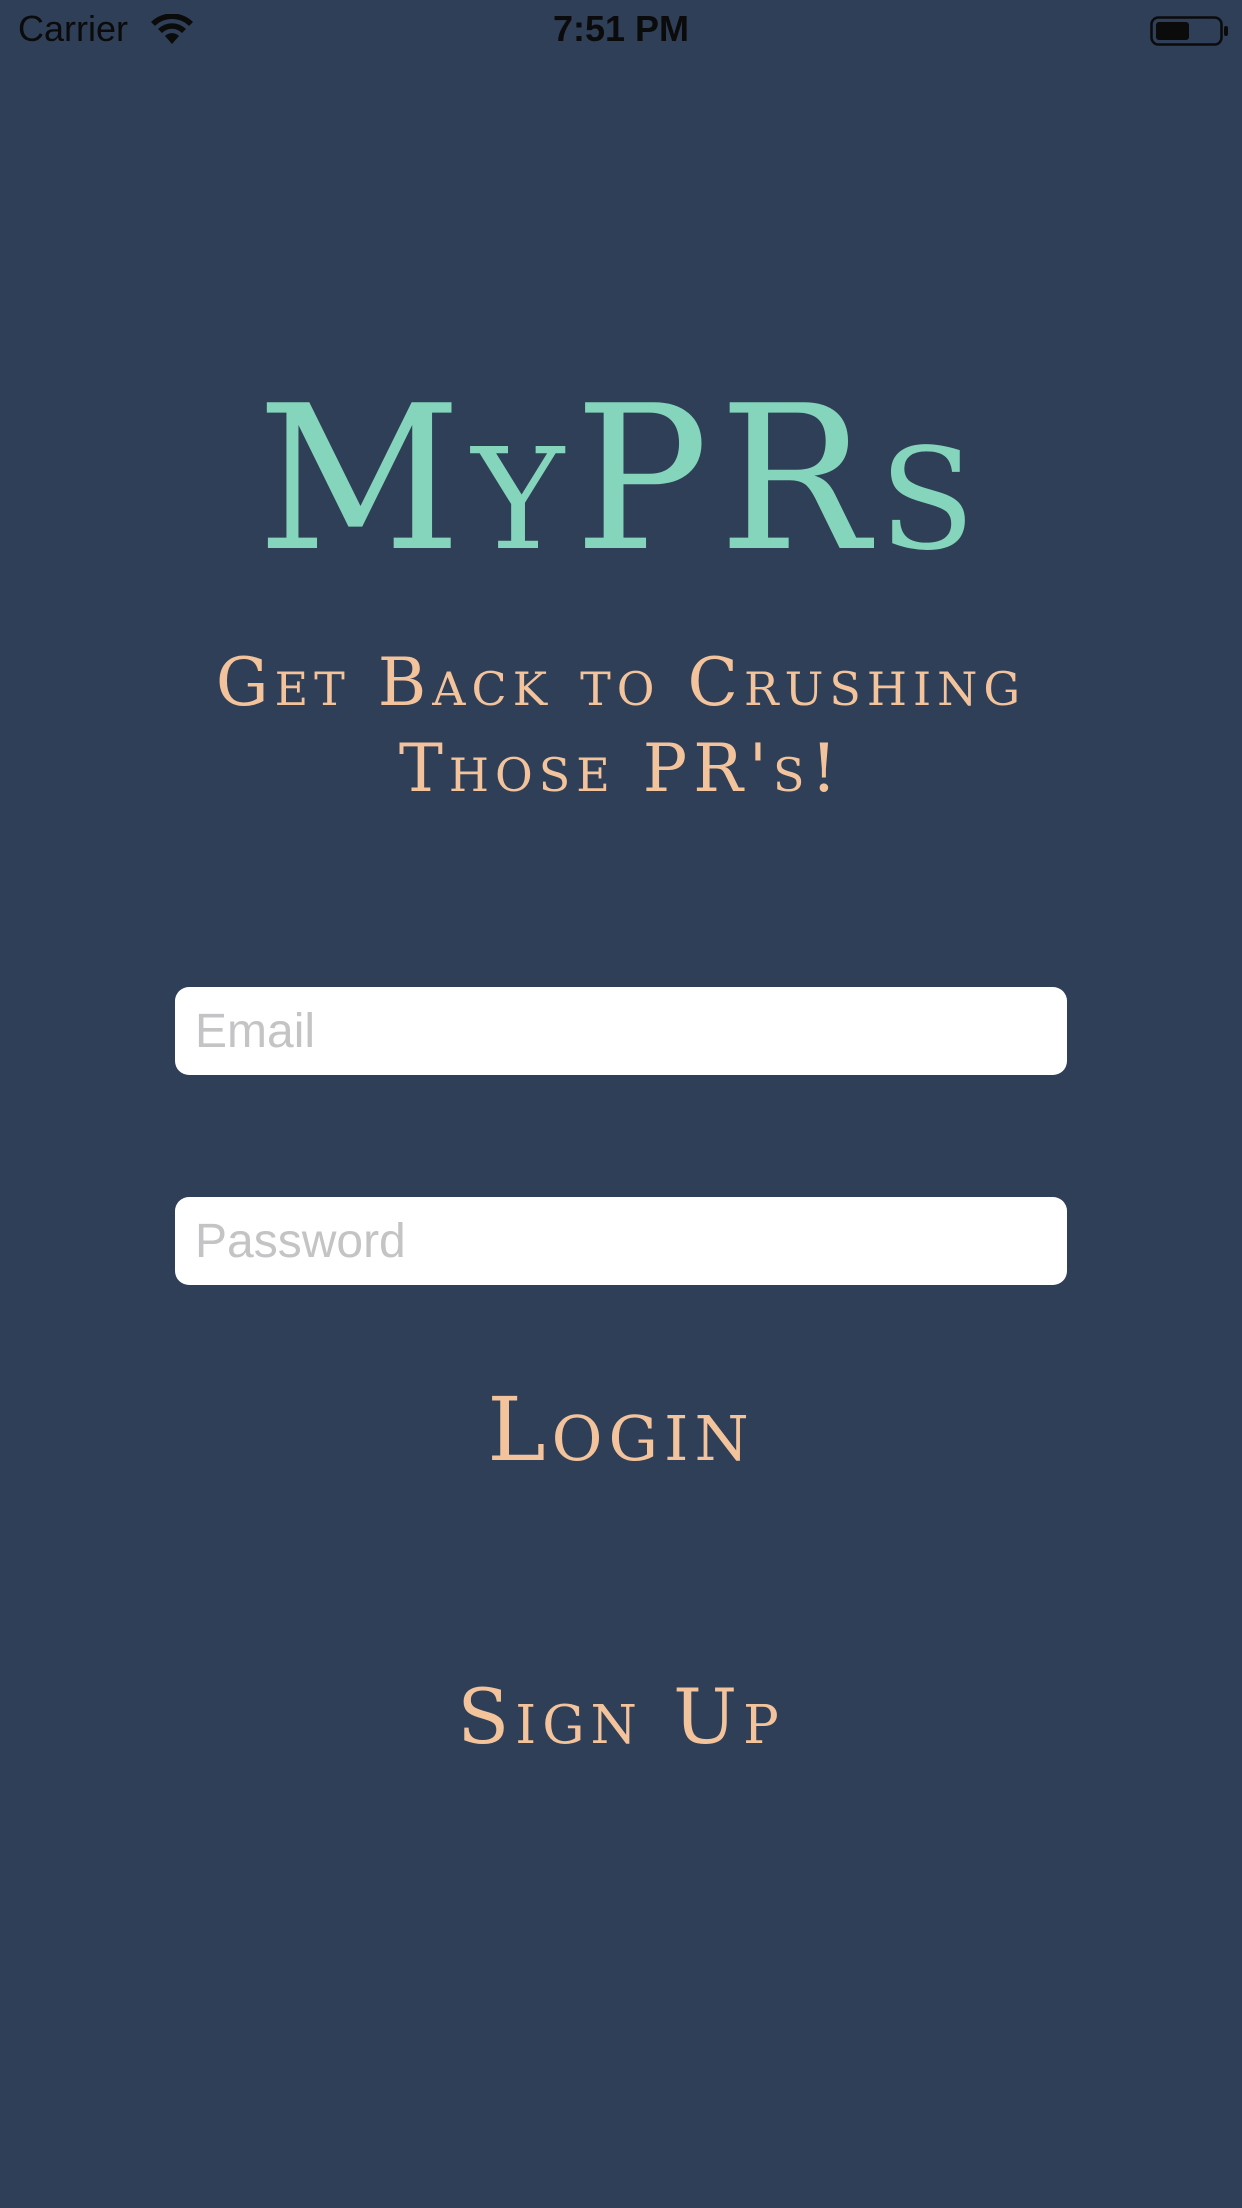 The image size is (1242, 2208). I want to click on app-title: MyPRs, so click(621, 479).